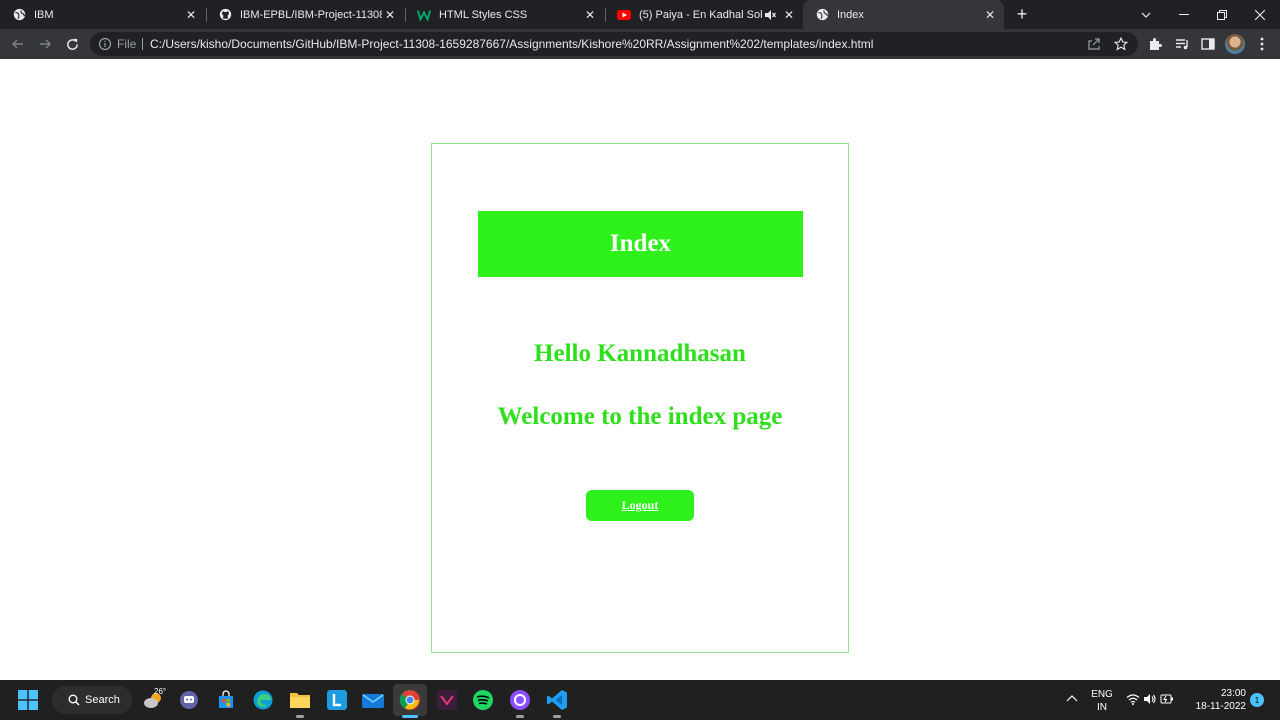 This screenshot has height=720, width=1280. I want to click on windows-taskbar: Search 26° ENG IN 23:00 18-11-2022, so click(640, 700).